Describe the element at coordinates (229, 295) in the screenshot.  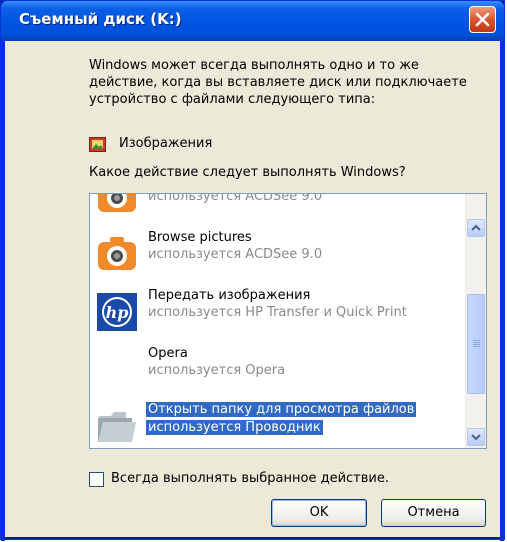
I see `action-name: Передать изображения` at that location.